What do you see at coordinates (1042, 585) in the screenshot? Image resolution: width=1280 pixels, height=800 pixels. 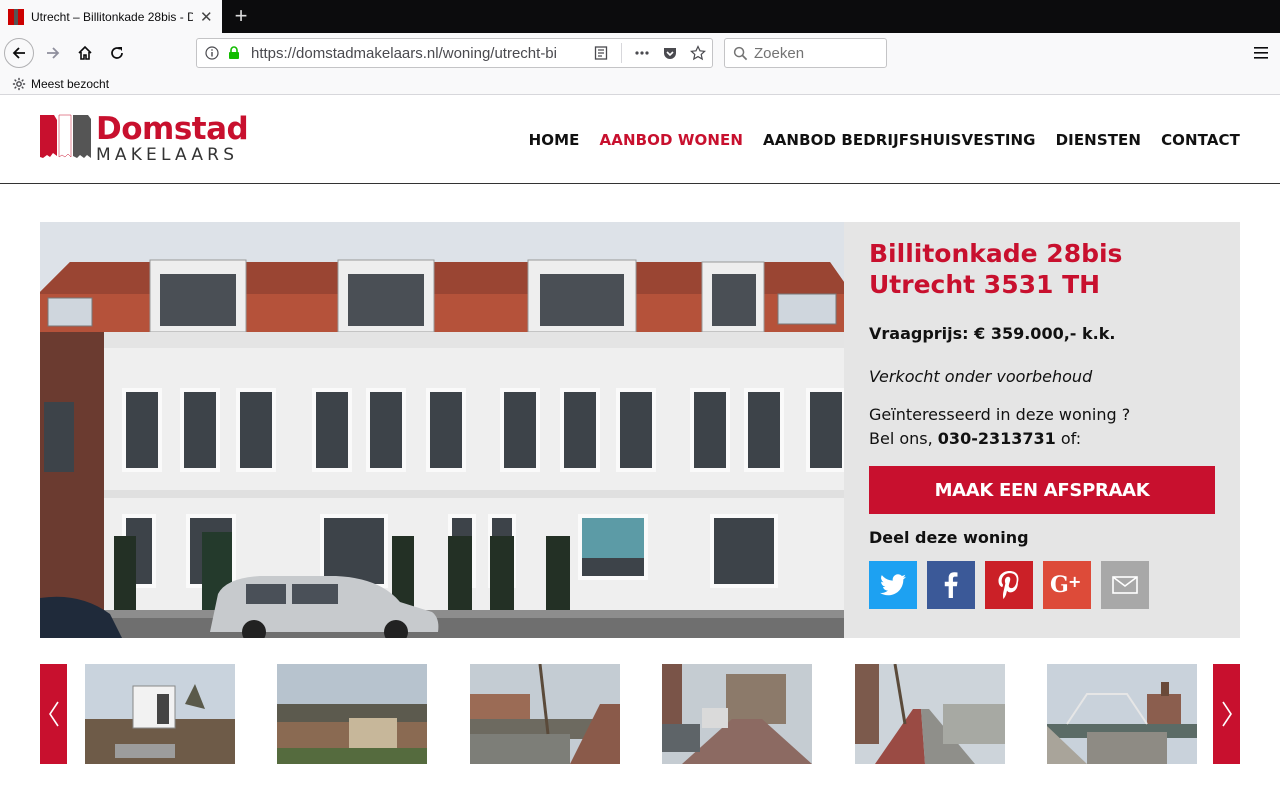 I see `share-buttons: G +` at bounding box center [1042, 585].